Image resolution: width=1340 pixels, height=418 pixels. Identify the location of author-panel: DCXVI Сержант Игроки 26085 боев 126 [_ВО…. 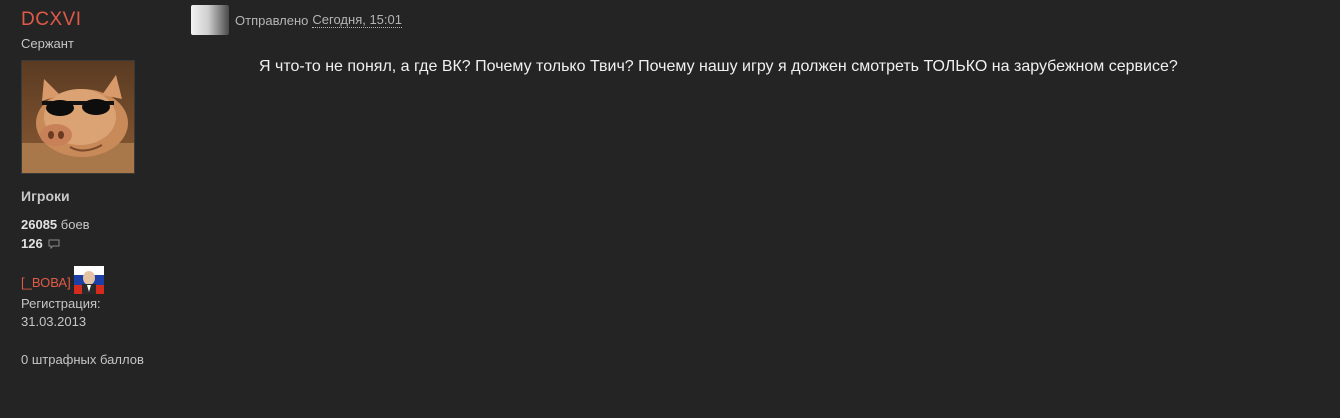
(106, 188).